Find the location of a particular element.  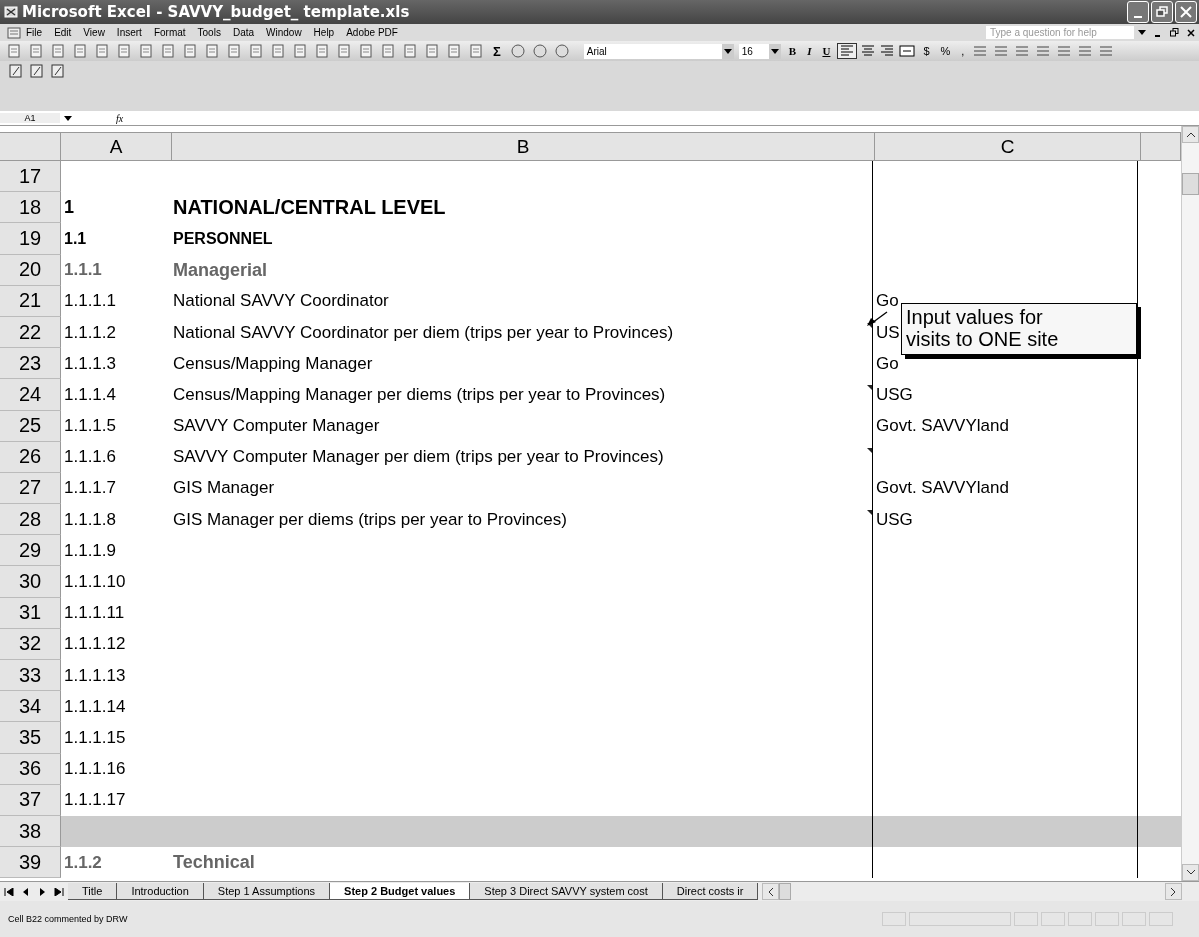

row-header: 35 is located at coordinates (30, 738).